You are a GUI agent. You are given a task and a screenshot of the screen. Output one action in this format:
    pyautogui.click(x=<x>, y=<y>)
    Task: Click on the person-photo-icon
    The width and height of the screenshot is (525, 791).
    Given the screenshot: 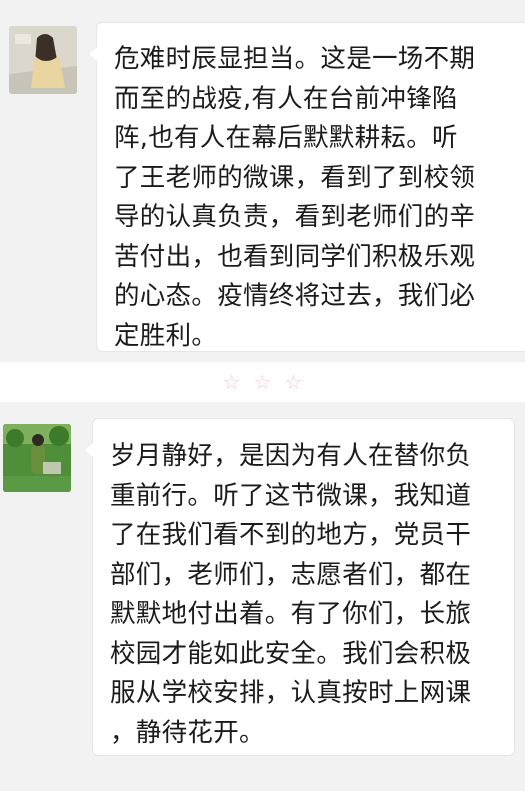 What is the action you would take?
    pyautogui.click(x=43, y=60)
    